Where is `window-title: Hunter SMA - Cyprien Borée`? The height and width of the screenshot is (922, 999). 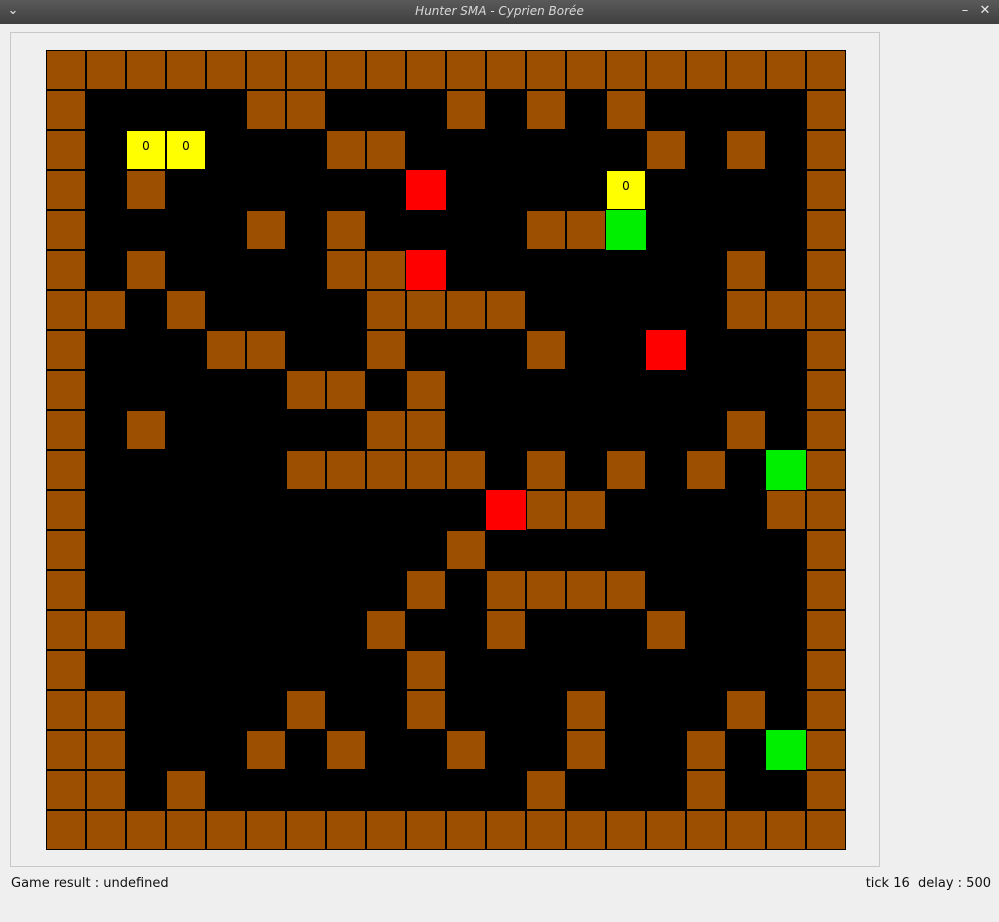 window-title: Hunter SMA - Cyprien Borée is located at coordinates (499, 11).